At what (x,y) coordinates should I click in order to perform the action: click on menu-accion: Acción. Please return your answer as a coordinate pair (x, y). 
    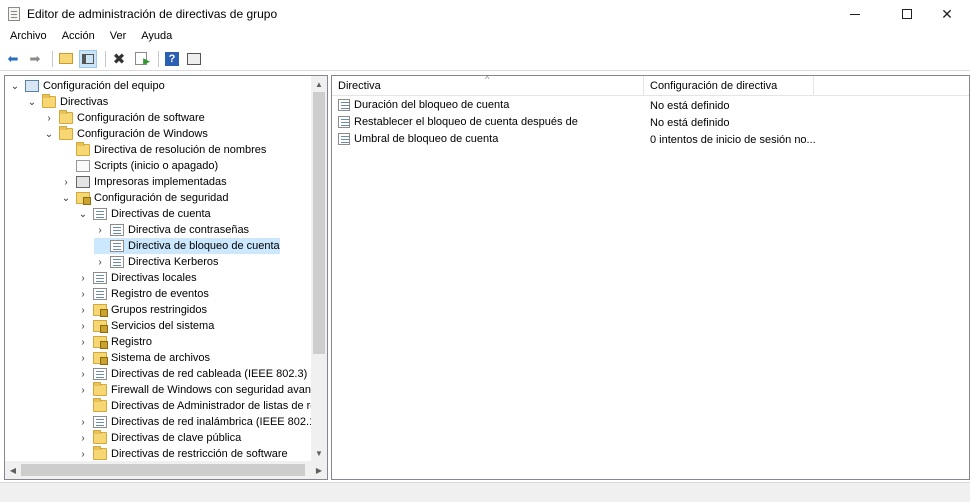
    Looking at the image, I should click on (78, 37).